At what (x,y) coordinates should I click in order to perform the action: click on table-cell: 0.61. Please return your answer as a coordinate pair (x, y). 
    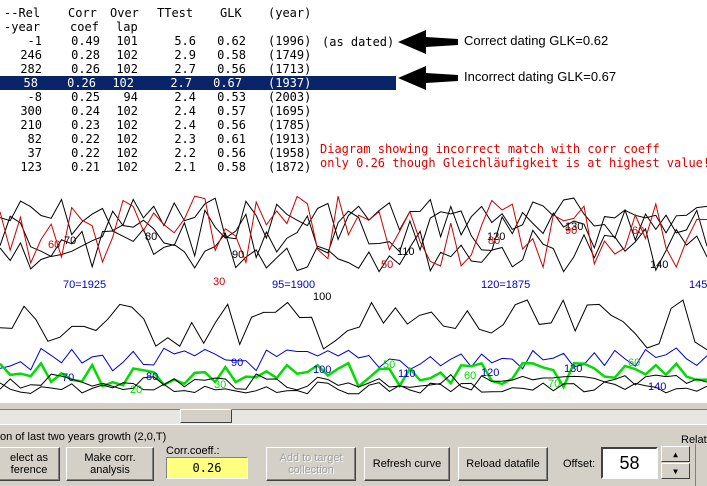
    Looking at the image, I should click on (231, 139).